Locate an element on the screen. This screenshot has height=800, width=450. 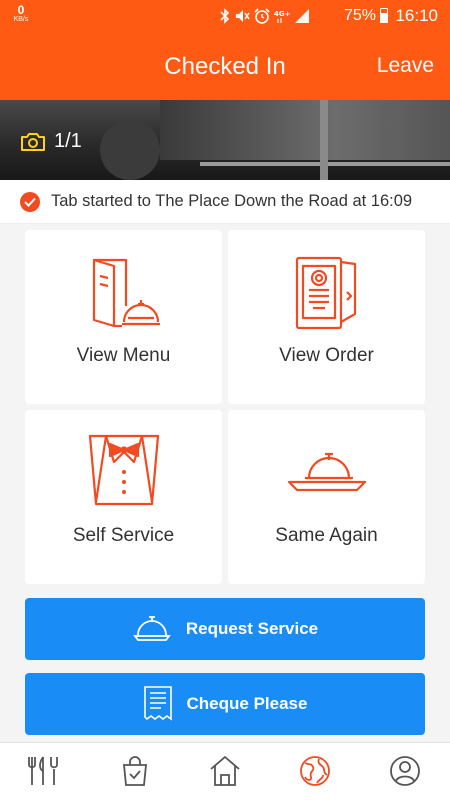
view-menu-label: View Menu is located at coordinates (123, 355).